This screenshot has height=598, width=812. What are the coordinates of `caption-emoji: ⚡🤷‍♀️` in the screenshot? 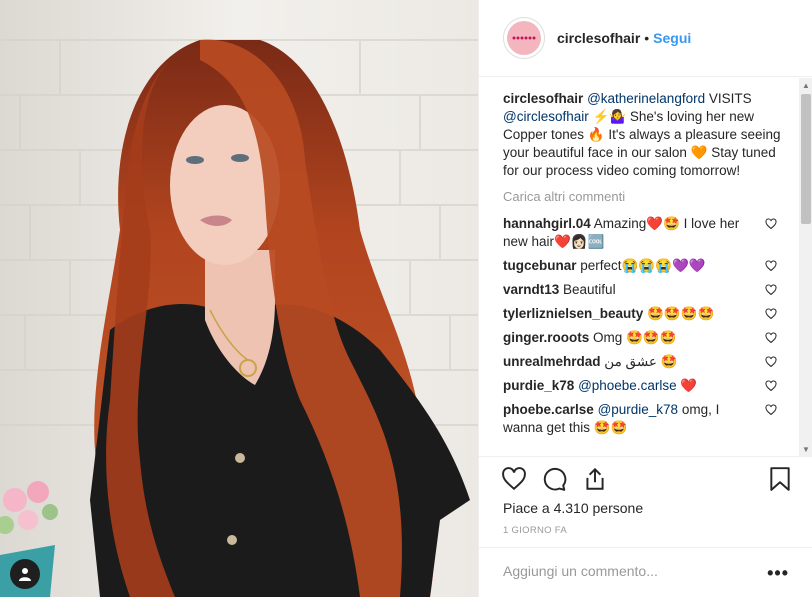 It's located at (609, 116).